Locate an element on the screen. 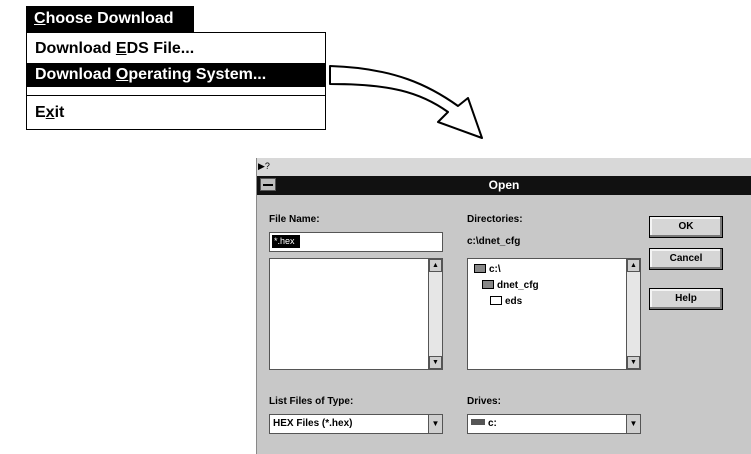 Image resolution: width=751 pixels, height=454 pixels. help-cursor-icon: ▶? is located at coordinates (264, 166).